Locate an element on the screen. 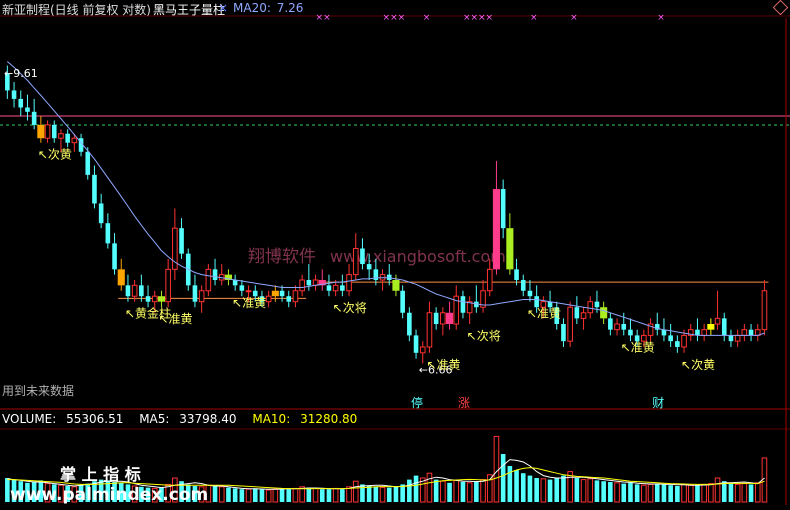 Image resolution: width=790 pixels, height=510 pixels. top-marker: × is located at coordinates (427, 18).